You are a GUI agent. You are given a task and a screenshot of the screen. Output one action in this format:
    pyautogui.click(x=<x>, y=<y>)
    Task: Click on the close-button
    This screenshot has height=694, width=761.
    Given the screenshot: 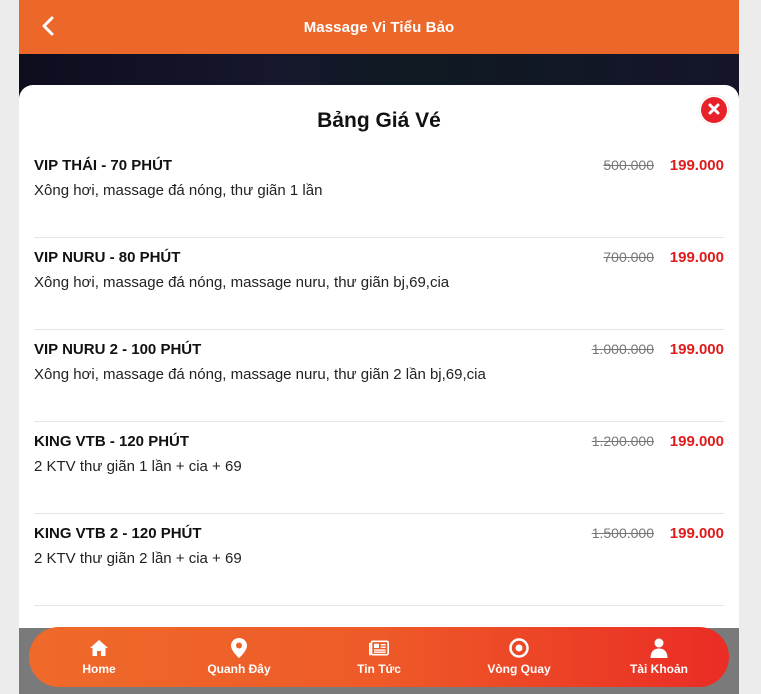 What is the action you would take?
    pyautogui.click(x=714, y=110)
    